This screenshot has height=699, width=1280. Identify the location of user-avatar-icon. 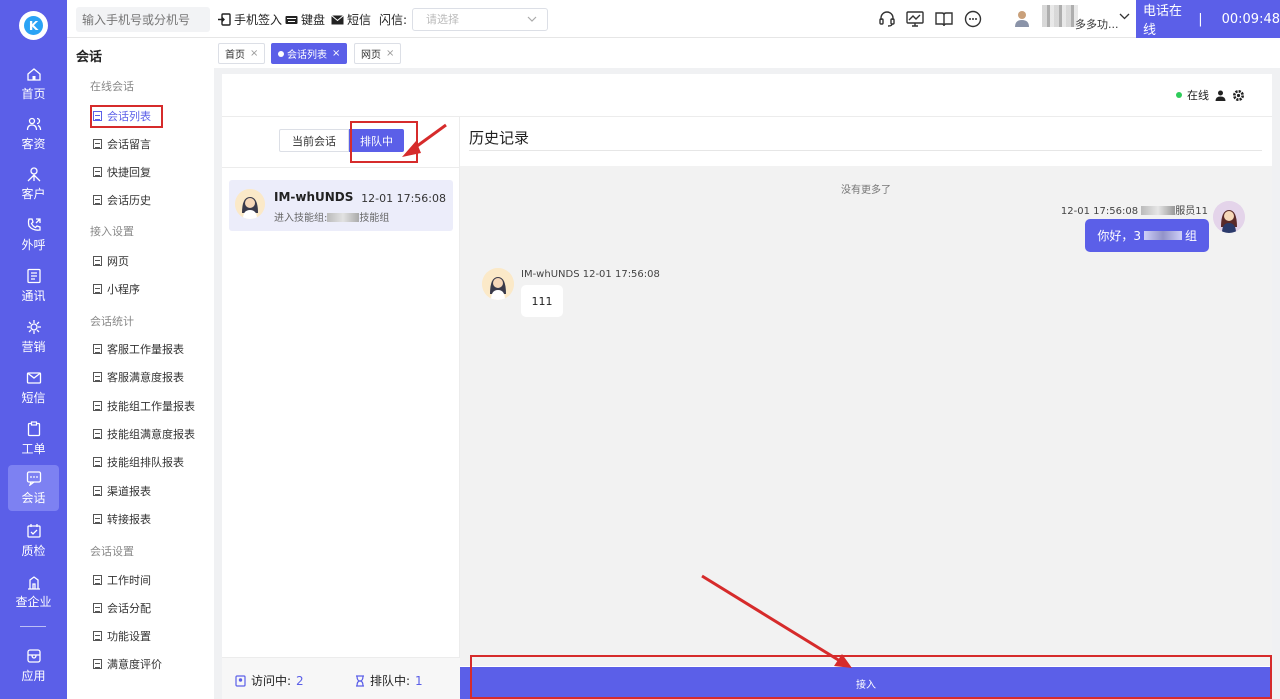
(1022, 18).